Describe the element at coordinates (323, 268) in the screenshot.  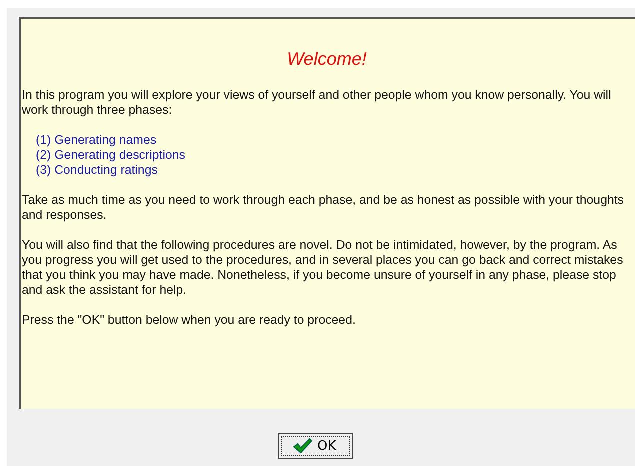
I see `instruction-paragraph: You will also find that the following procedures are novel. Do not be intimidated, however, by the program. As you progress you will get used to the procedures, and in several places you can go back and correct mistakes that you think you may have made. Nonetheless, if you become unsure of yourself in any phase, please stop and ask the assistant for help.` at that location.